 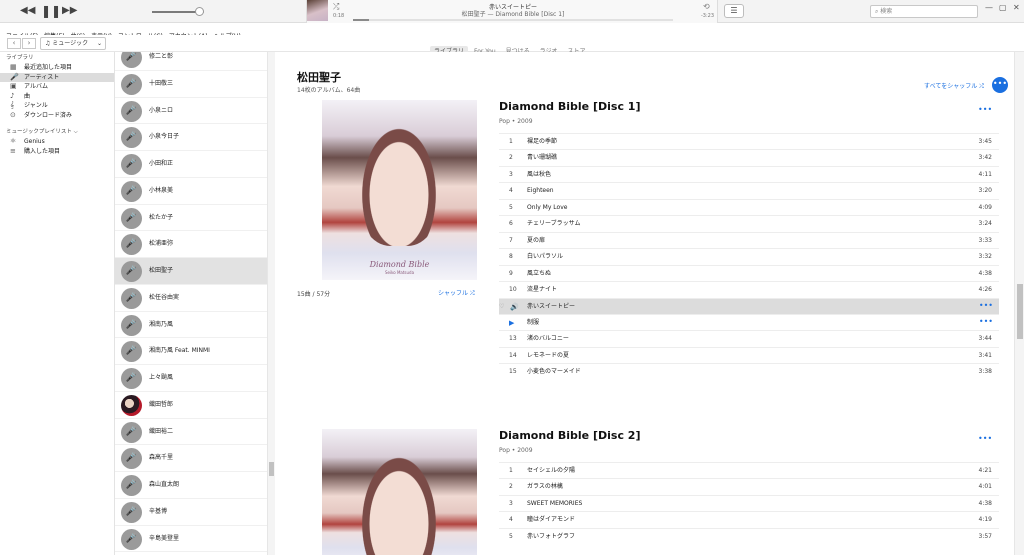 I want to click on artist-row: 🎤 森高千里, so click(x=191, y=458).